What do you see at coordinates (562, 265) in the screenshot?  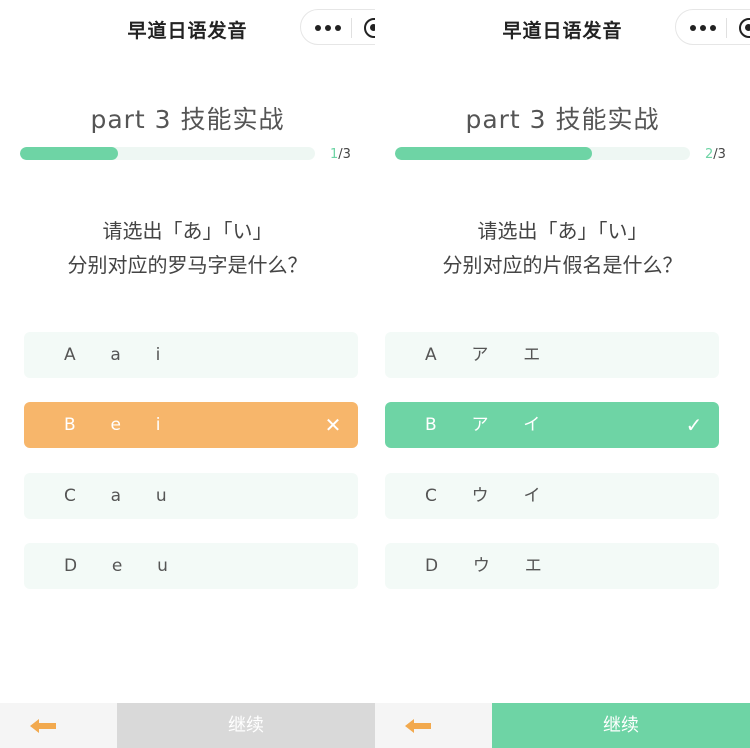 I see `question-line-2: 分别对应的片假名是什么？` at bounding box center [562, 265].